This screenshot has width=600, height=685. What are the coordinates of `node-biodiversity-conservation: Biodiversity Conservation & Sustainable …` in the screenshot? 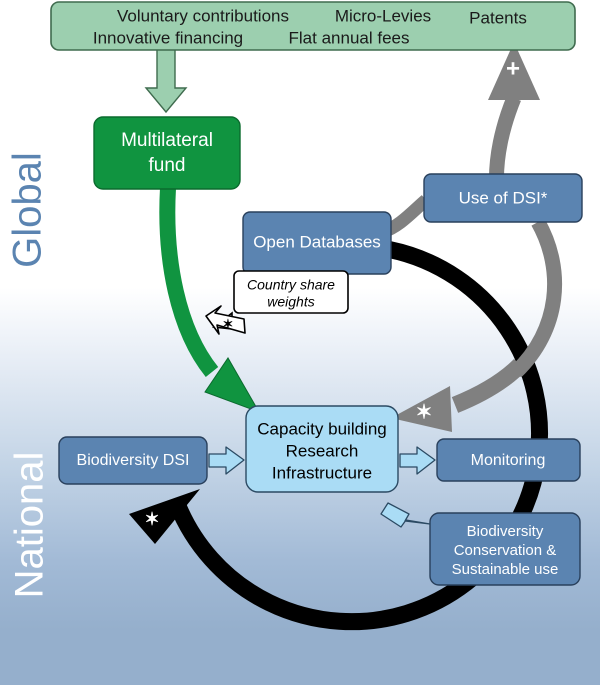 It's located at (505, 549).